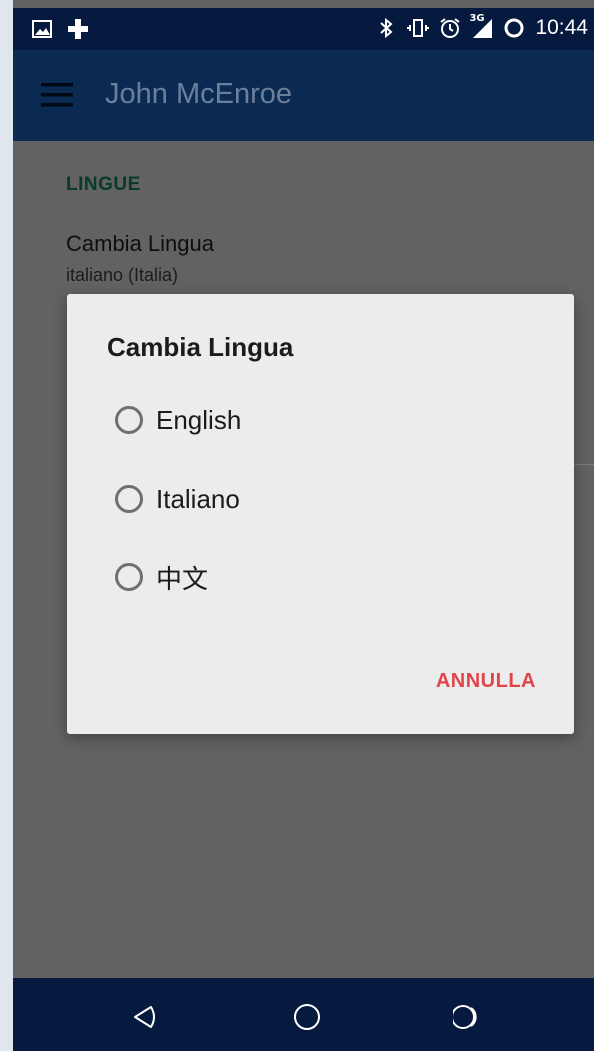 Image resolution: width=594 pixels, height=1051 pixels. I want to click on language-preference-title: Cambia Lingua, so click(140, 244).